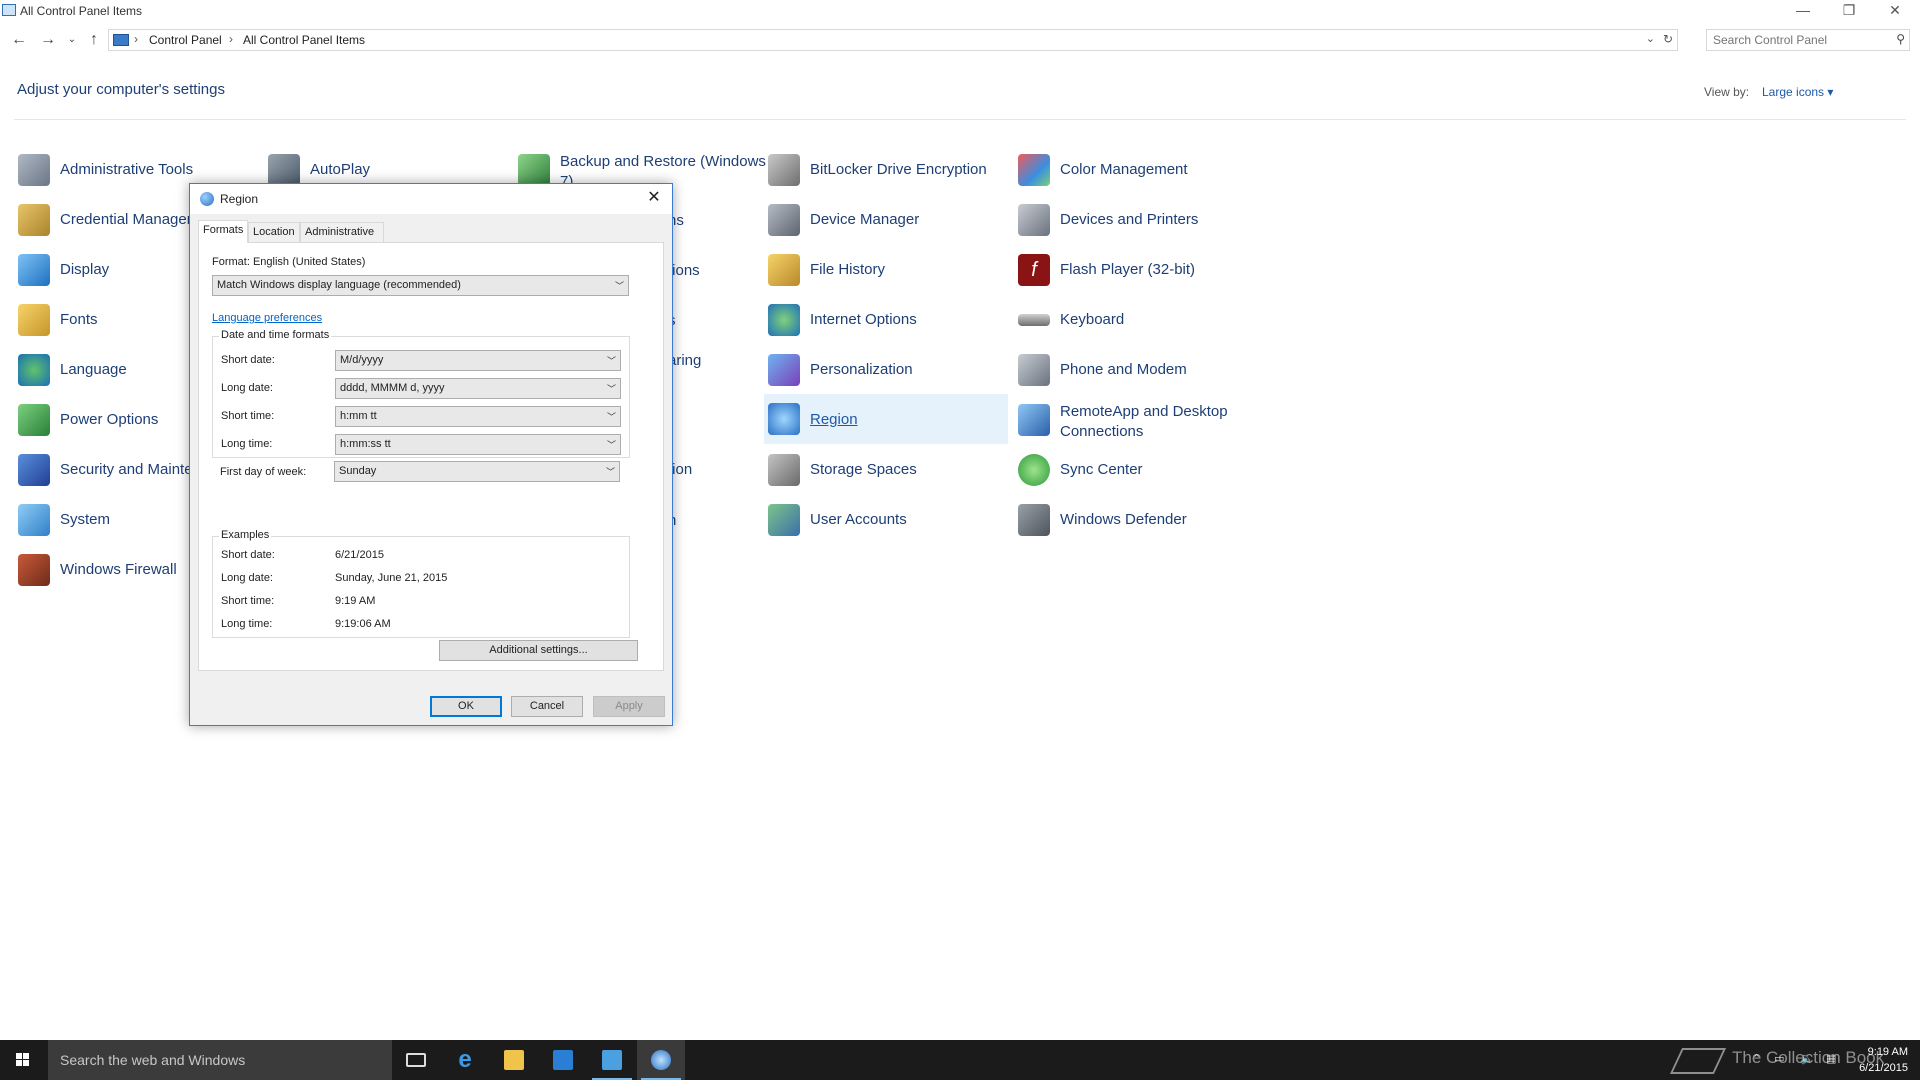 The height and width of the screenshot is (1080, 1920). What do you see at coordinates (223, 231) in the screenshot?
I see `tab-formats: Formats` at bounding box center [223, 231].